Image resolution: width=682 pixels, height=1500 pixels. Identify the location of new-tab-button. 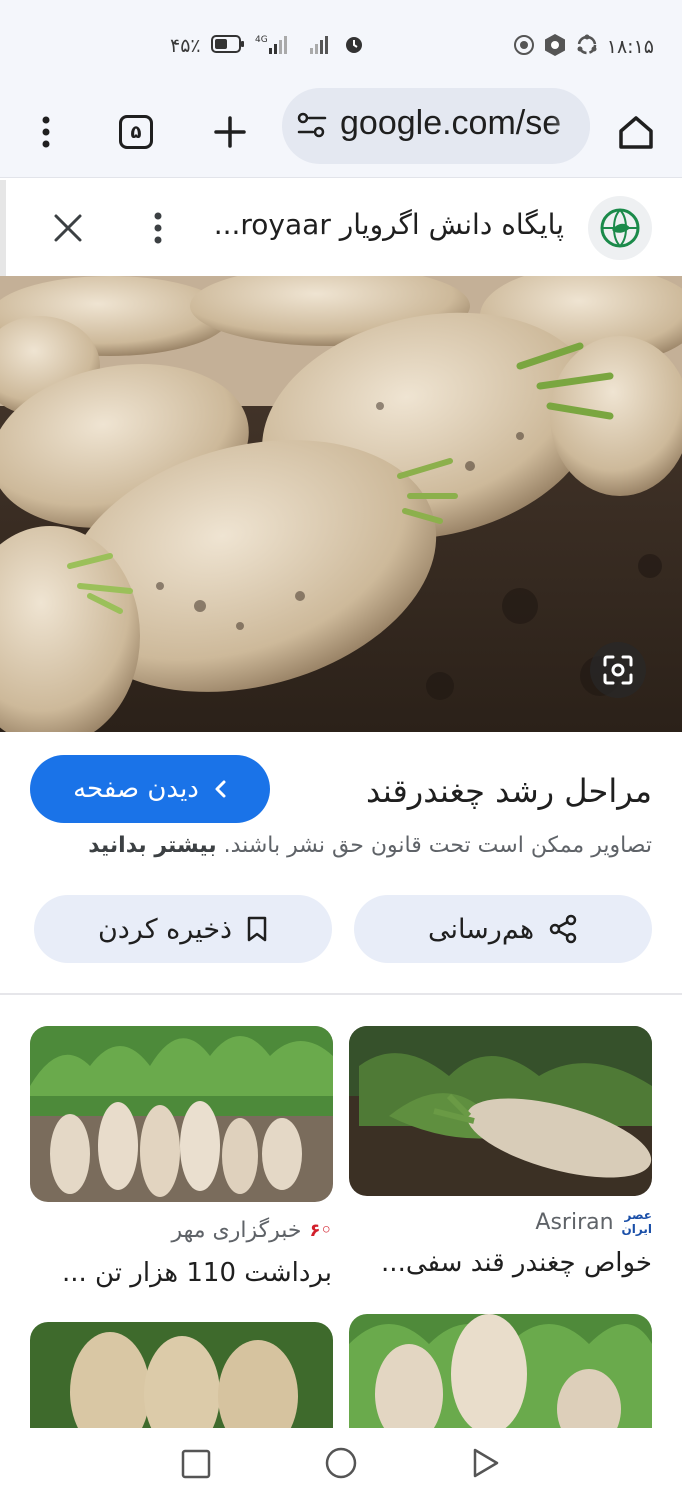
(230, 132).